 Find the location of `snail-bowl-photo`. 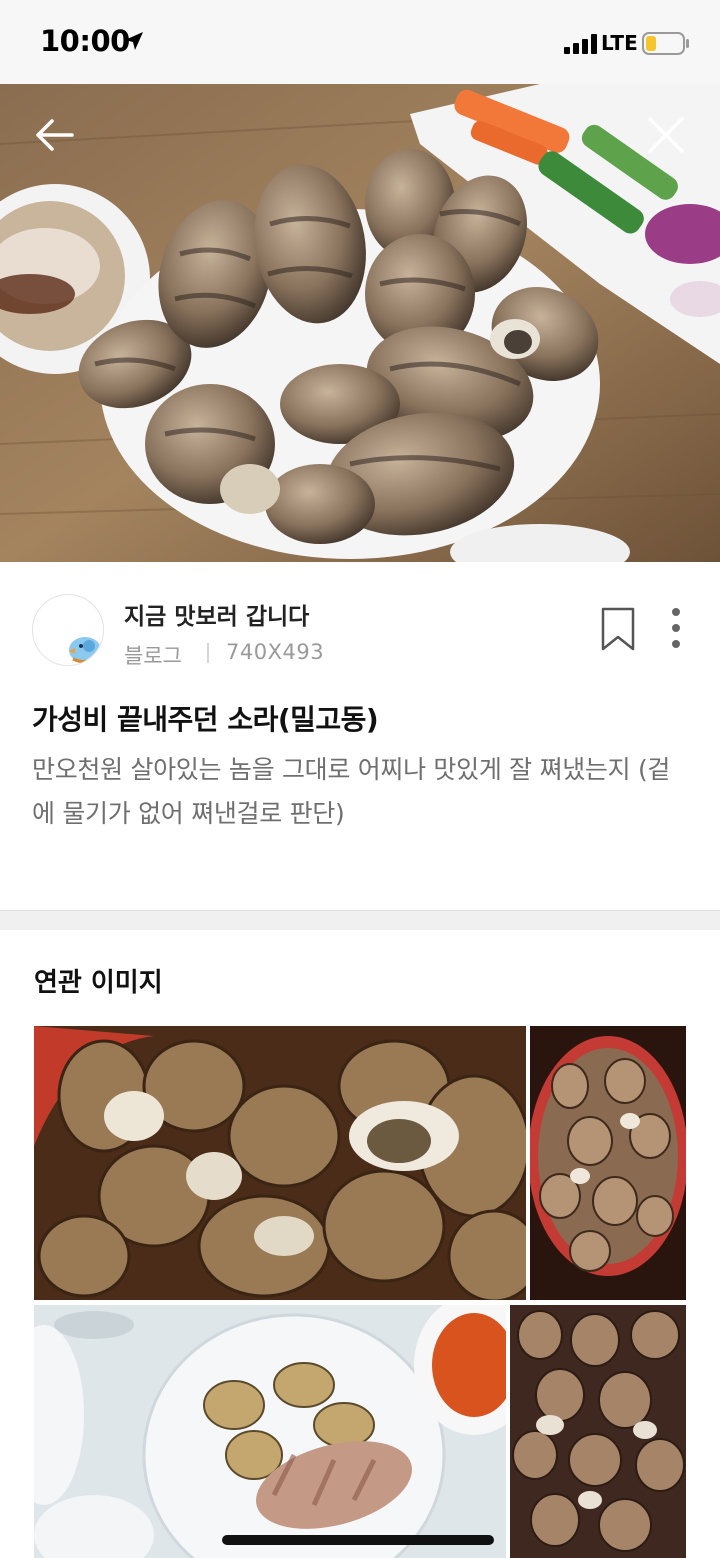

snail-bowl-photo is located at coordinates (608, 1163).